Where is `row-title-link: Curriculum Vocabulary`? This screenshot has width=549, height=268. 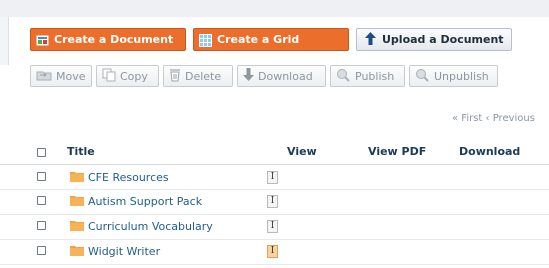
row-title-link: Curriculum Vocabulary is located at coordinates (150, 226).